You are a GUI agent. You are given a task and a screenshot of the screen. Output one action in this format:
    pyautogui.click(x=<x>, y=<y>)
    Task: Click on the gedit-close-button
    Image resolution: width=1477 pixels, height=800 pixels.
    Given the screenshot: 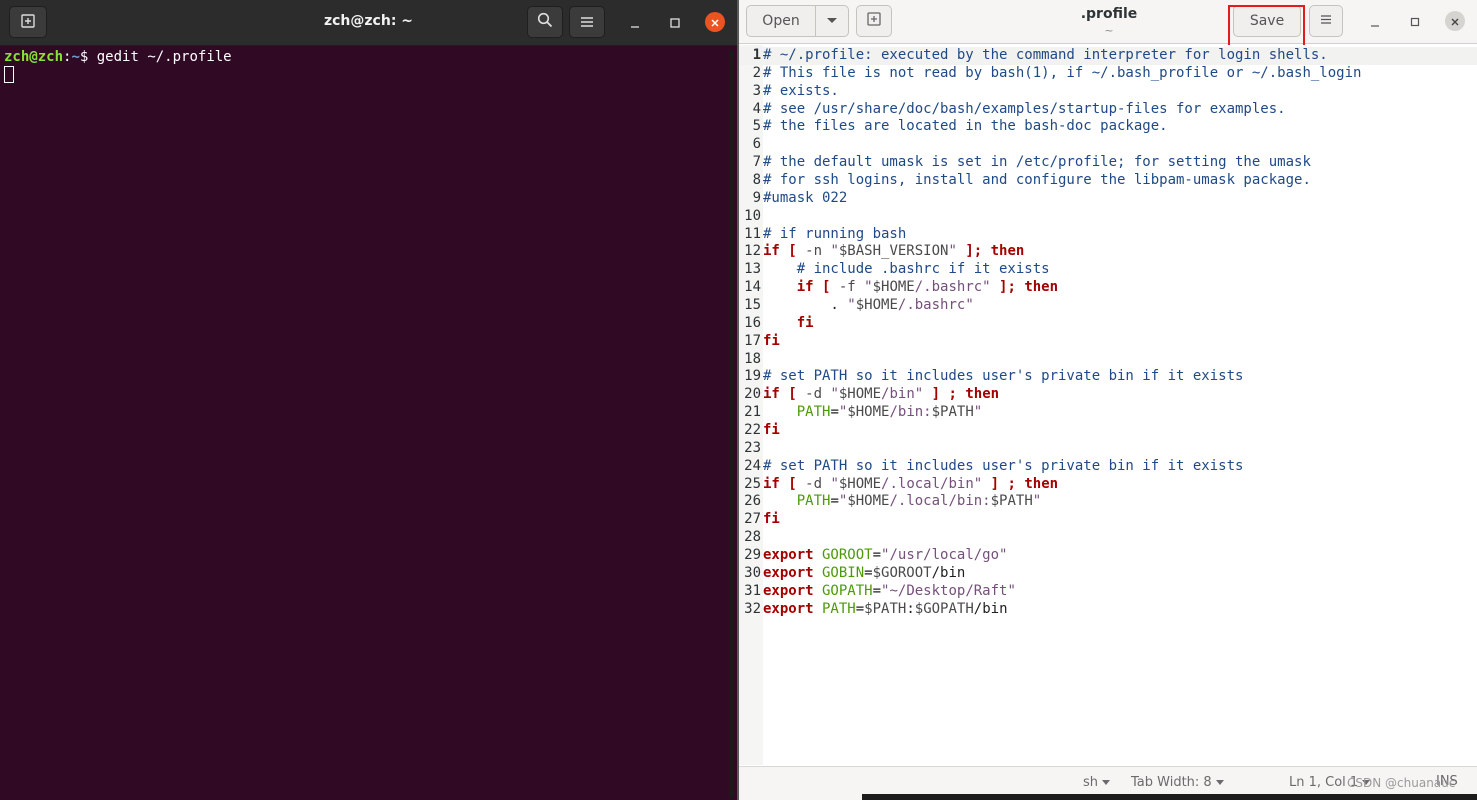 What is the action you would take?
    pyautogui.click(x=1455, y=21)
    